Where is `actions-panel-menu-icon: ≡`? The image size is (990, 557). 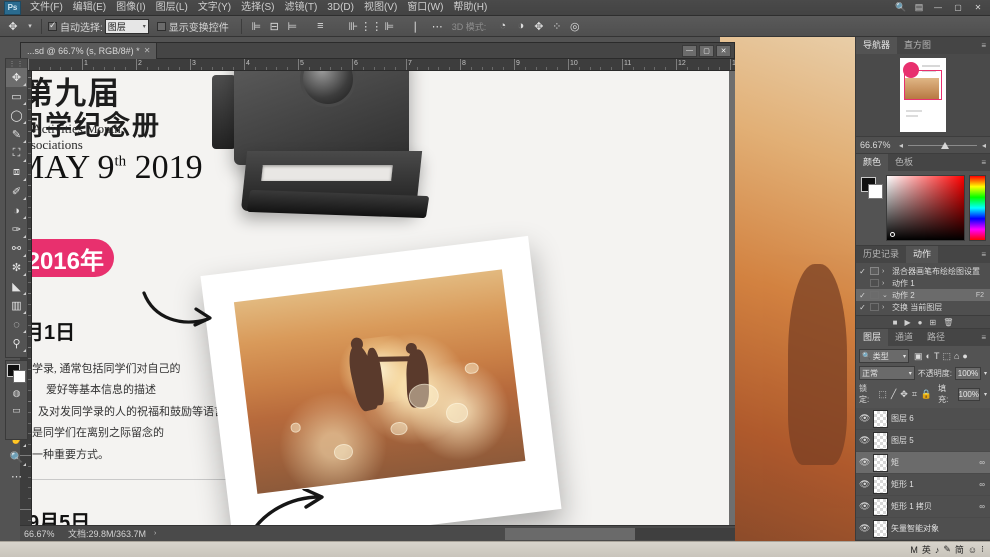 actions-panel-menu-icon: ≡ is located at coordinates (985, 254).